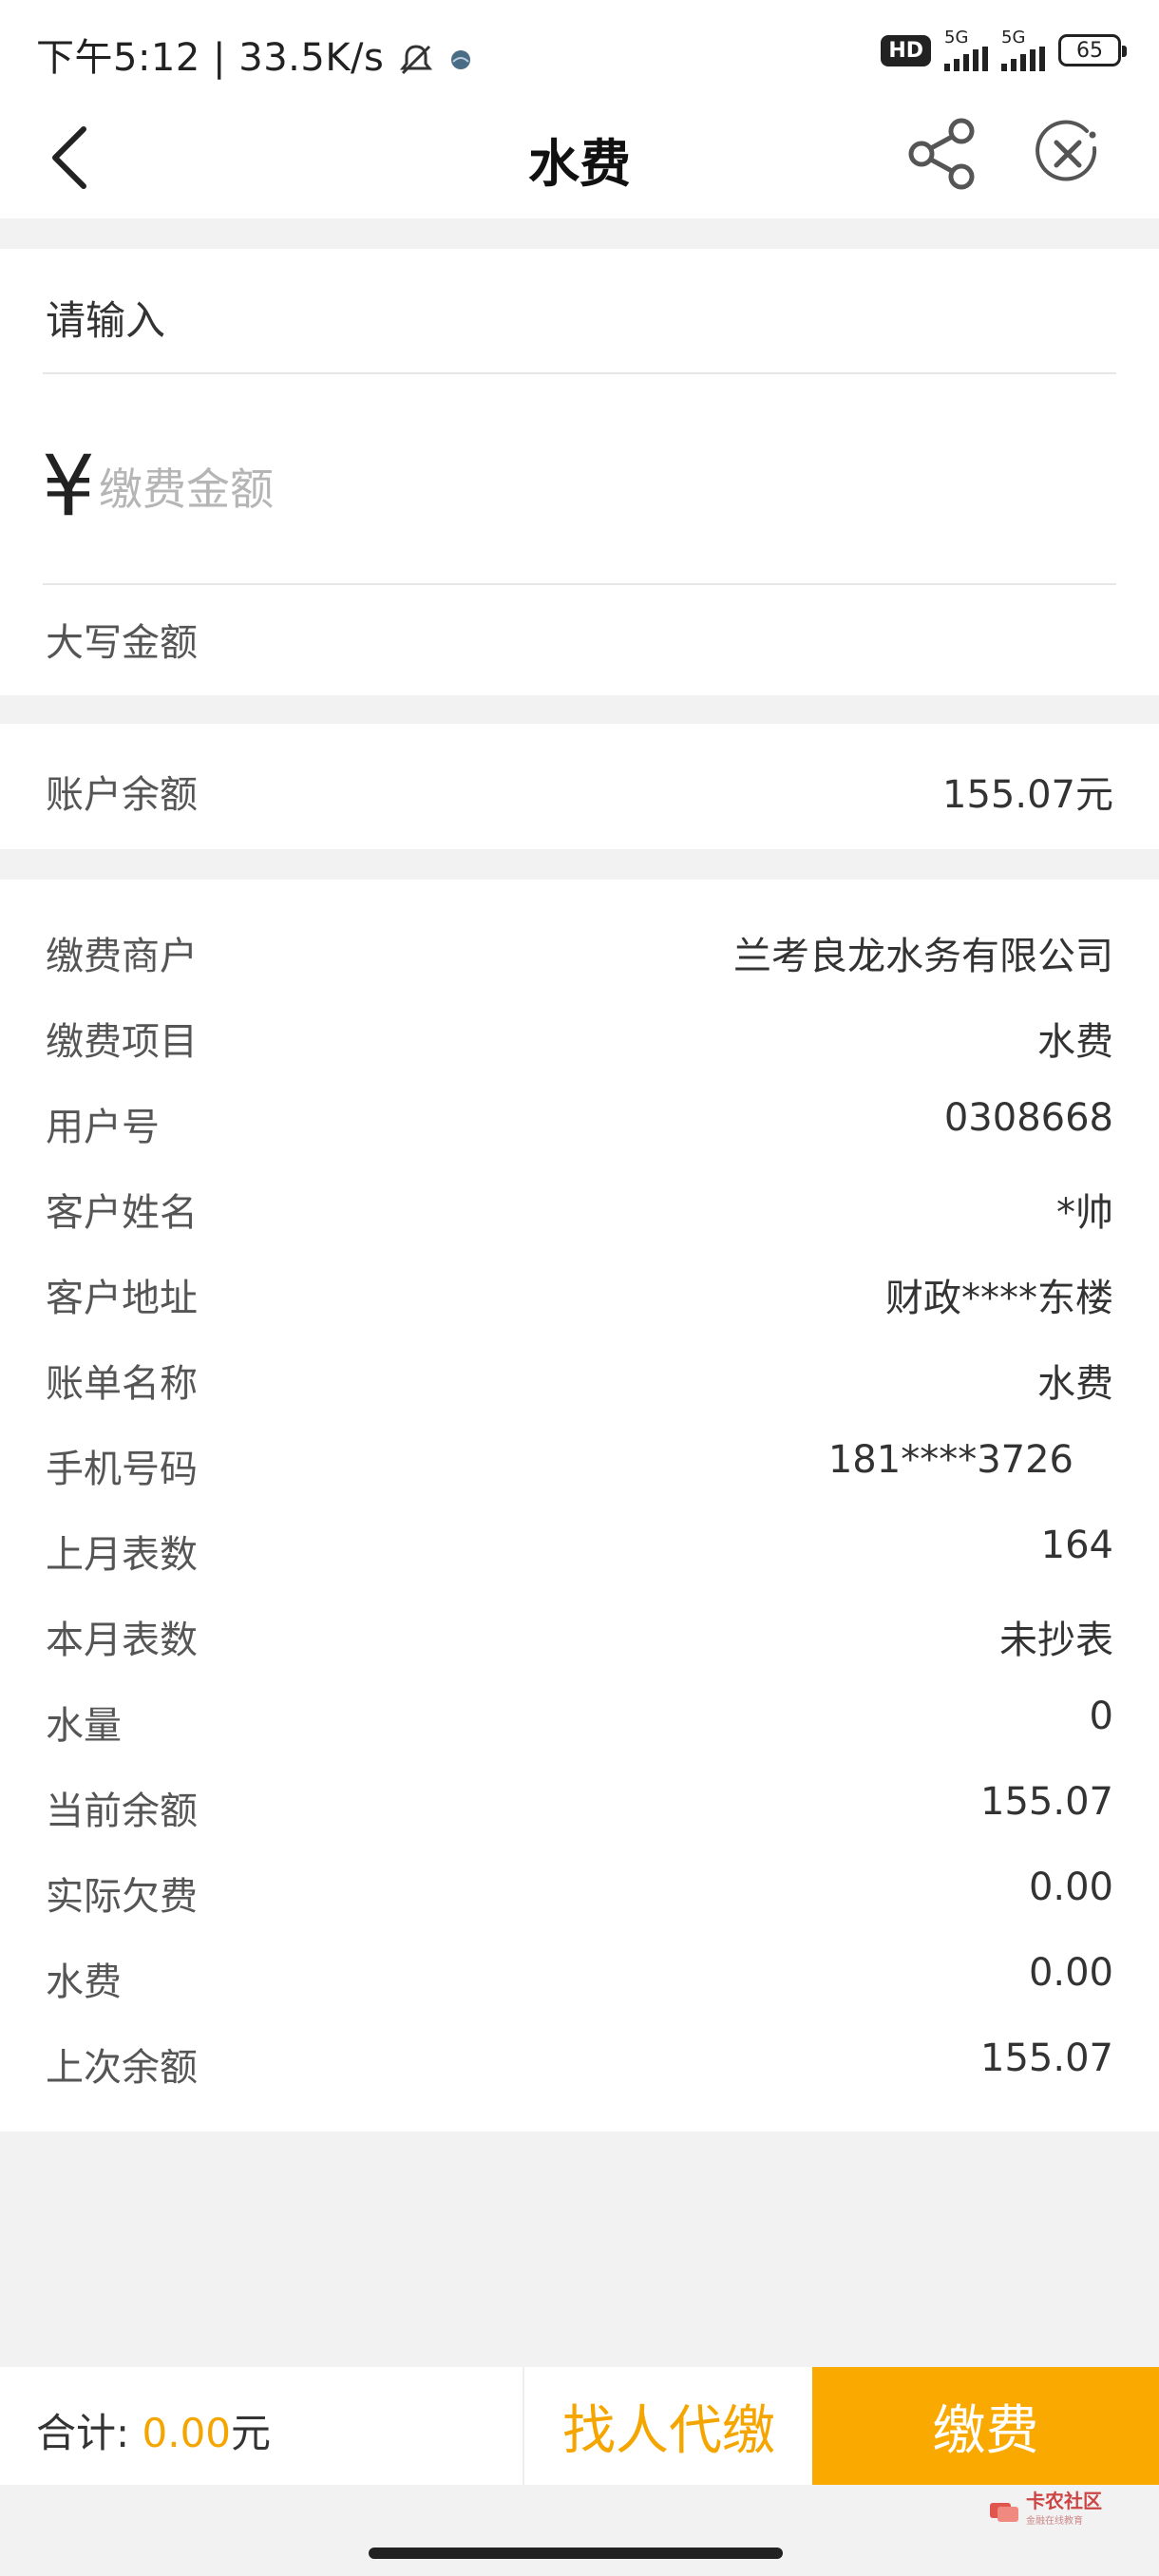  I want to click on balance-label: 账户余额, so click(122, 795).